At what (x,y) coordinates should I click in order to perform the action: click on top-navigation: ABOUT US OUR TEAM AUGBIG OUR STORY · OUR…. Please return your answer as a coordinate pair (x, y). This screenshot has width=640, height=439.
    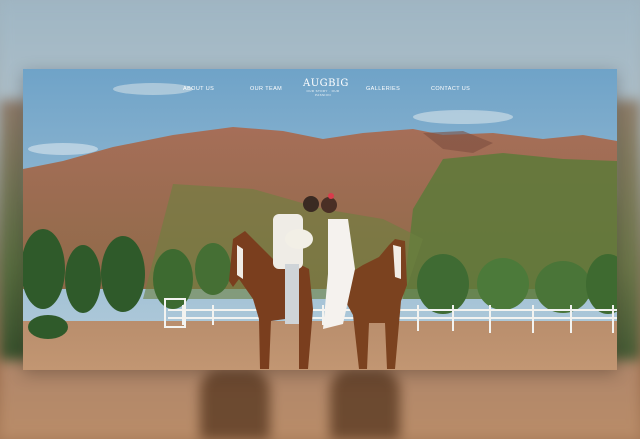
    Looking at the image, I should click on (320, 89).